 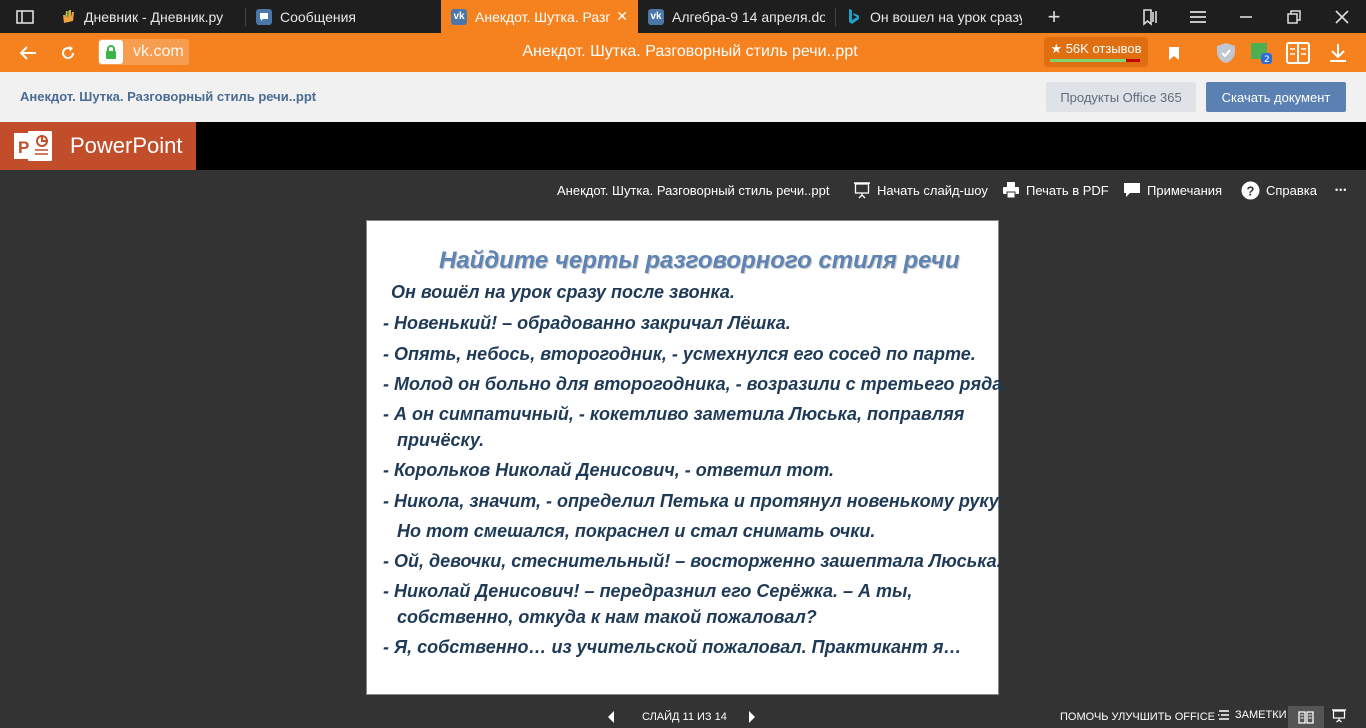 What do you see at coordinates (1137, 717) in the screenshot?
I see `help-improve-office-link: ПОМОЧЬ УЛУЧШИТЬ OFFICE` at bounding box center [1137, 717].